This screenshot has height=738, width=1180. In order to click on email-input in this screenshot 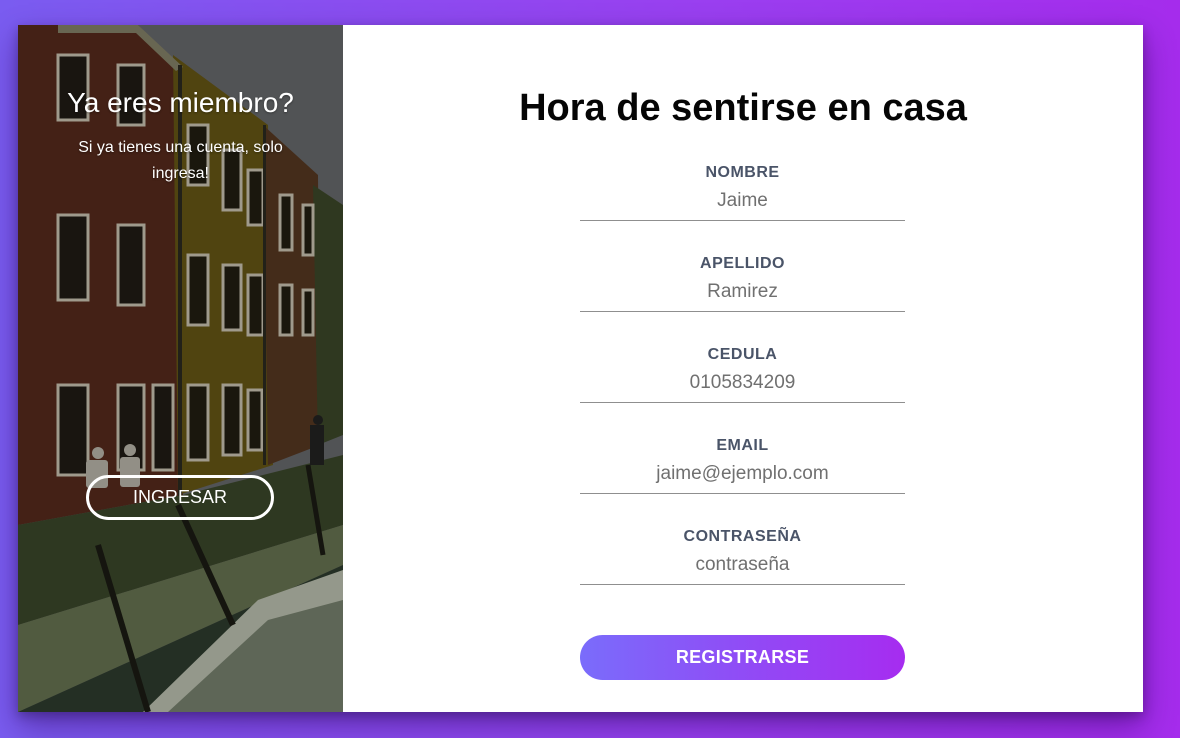, I will do `click(742, 474)`.